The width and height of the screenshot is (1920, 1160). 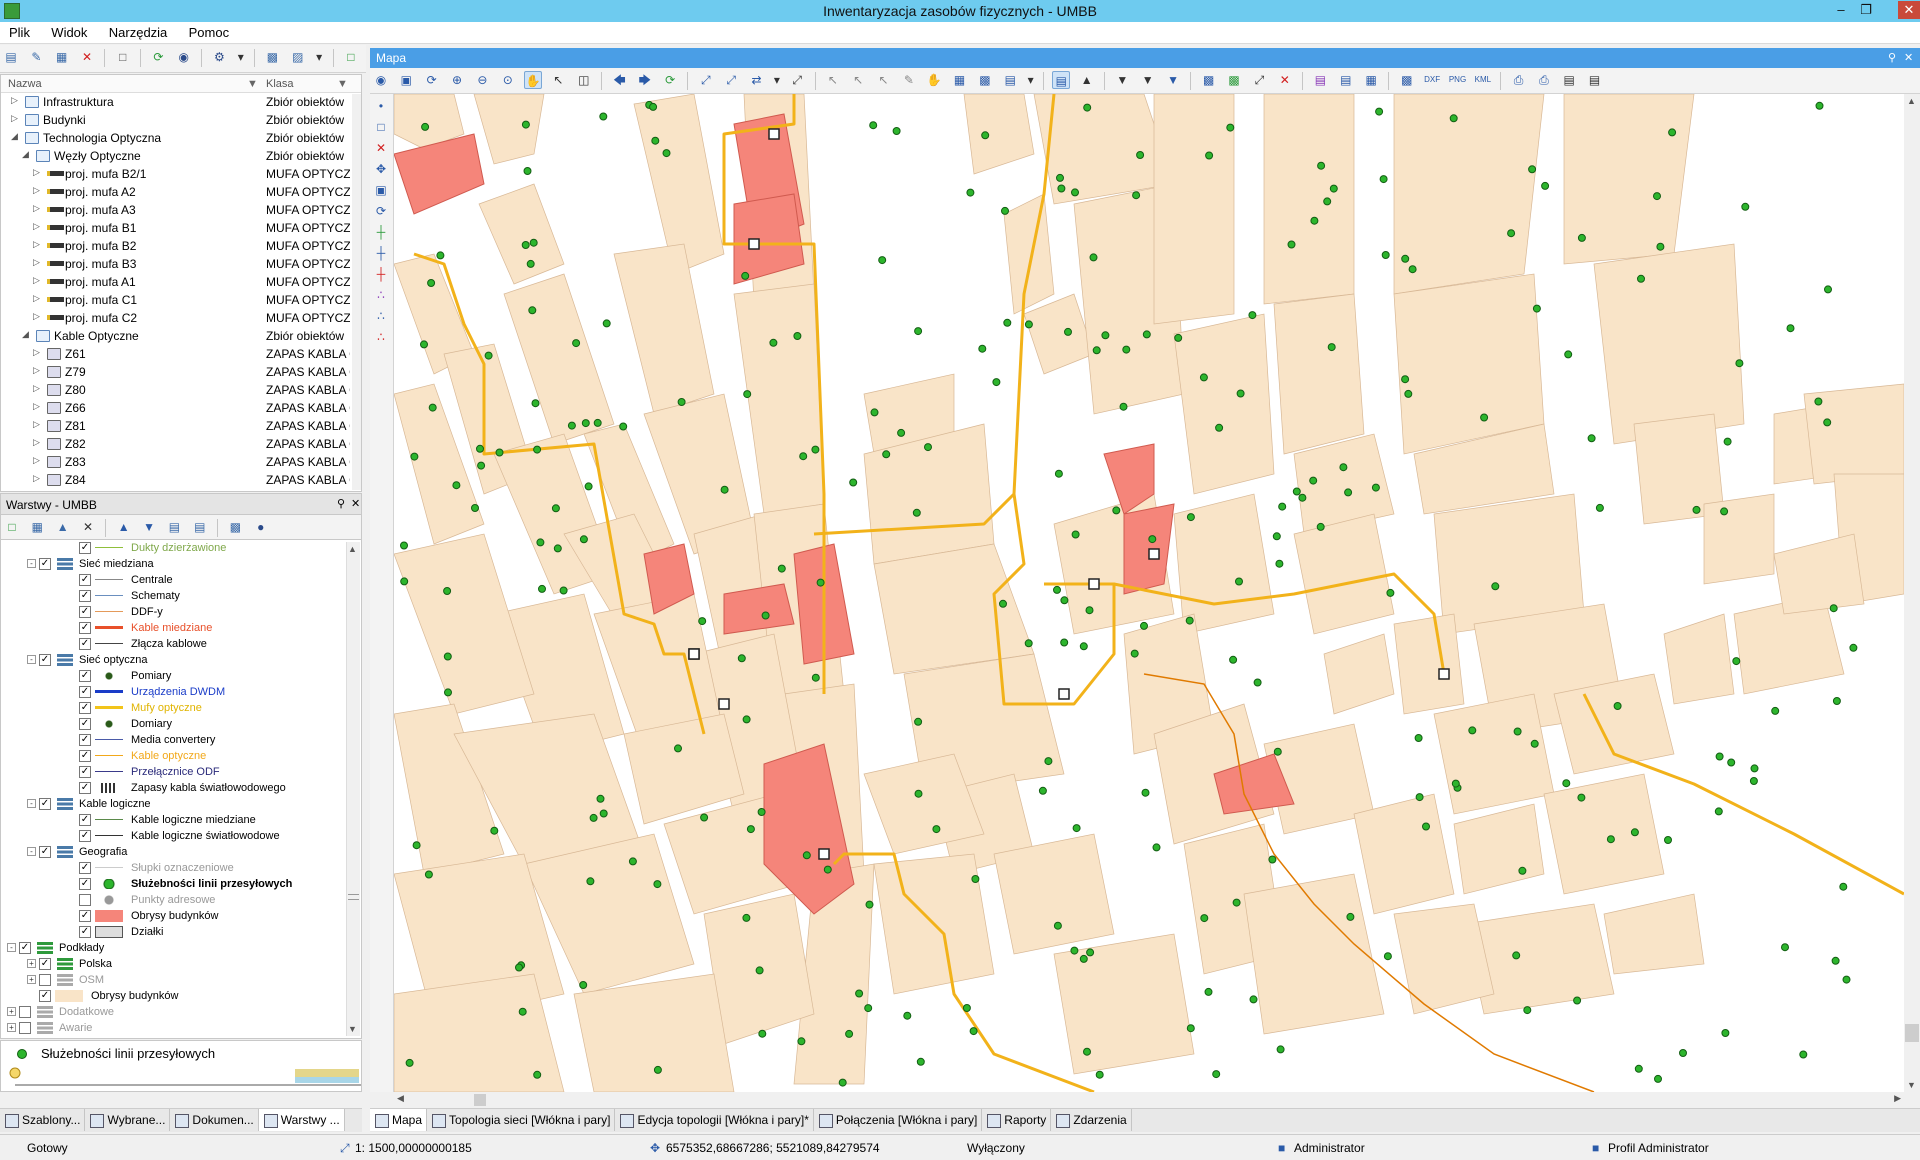 What do you see at coordinates (181, 868) in the screenshot?
I see `layer-row: ✓ Słupki oznaczeniowe` at bounding box center [181, 868].